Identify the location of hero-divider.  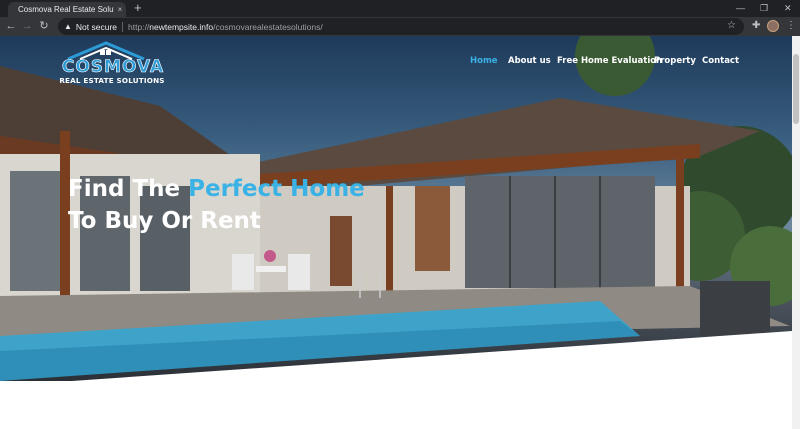
(432, 356).